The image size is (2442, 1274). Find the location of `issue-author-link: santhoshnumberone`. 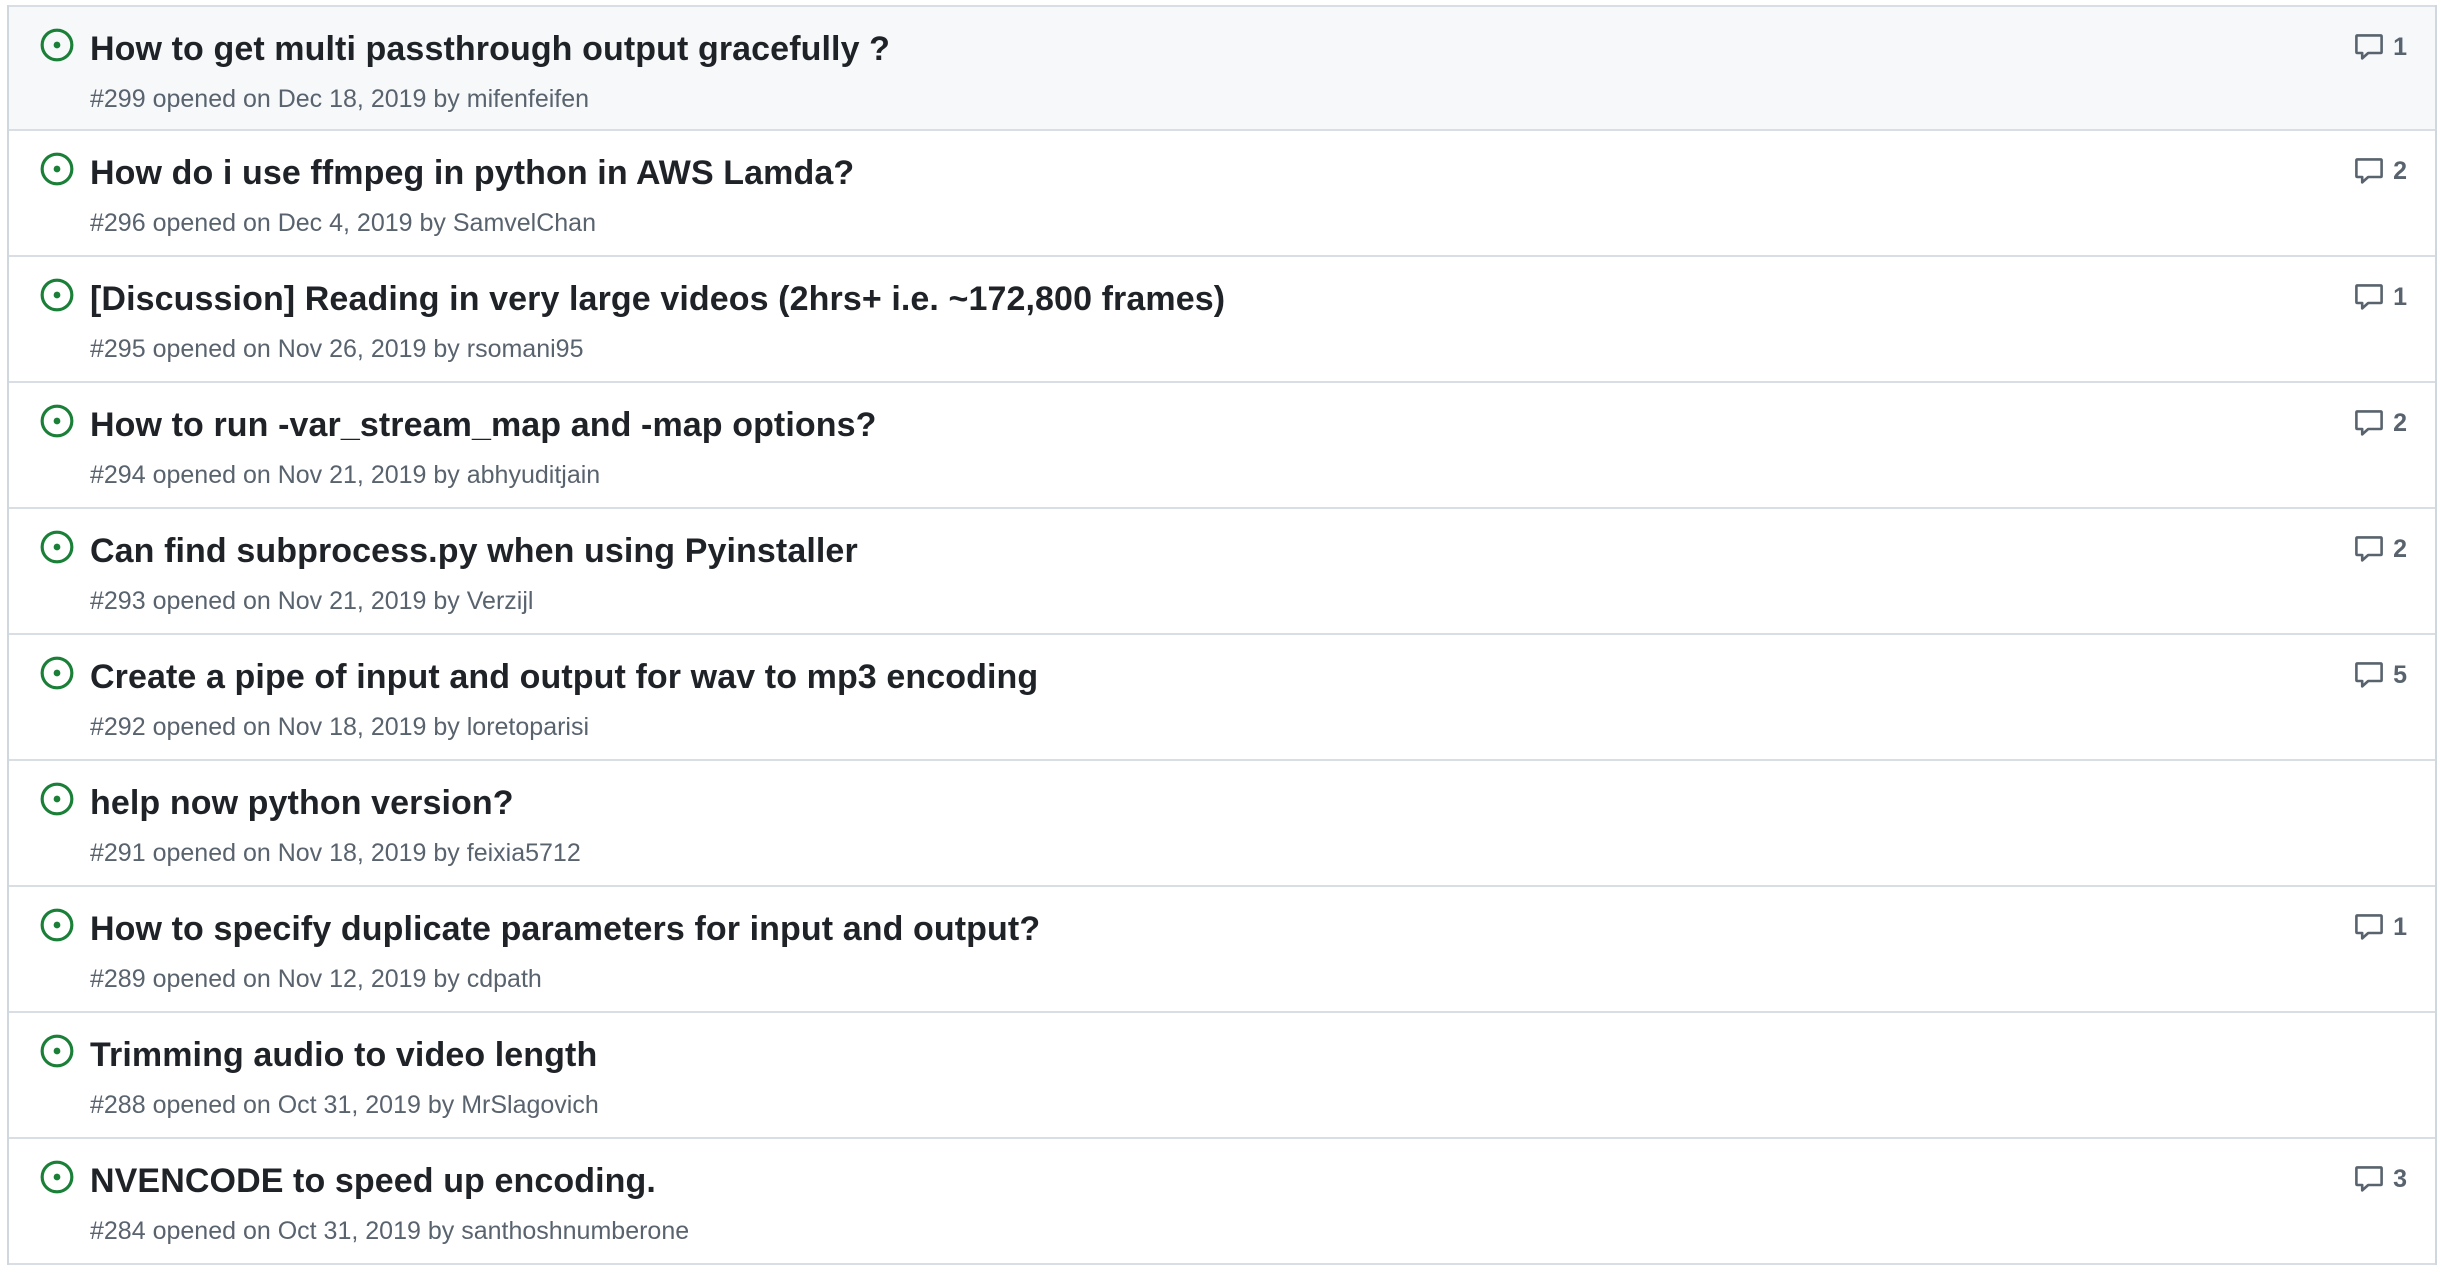

issue-author-link: santhoshnumberone is located at coordinates (575, 1231).